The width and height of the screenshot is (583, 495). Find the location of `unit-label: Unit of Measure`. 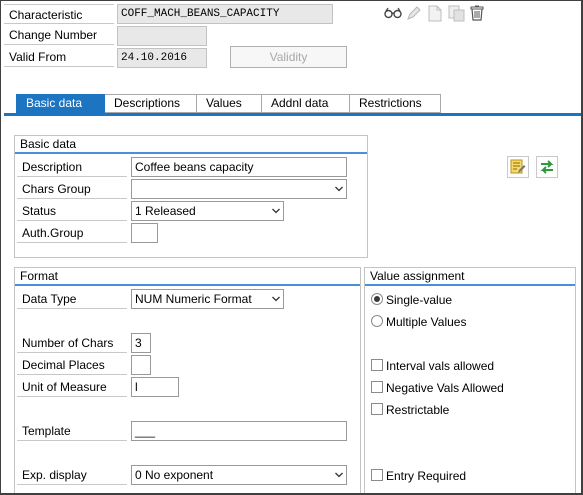

unit-label: Unit of Measure is located at coordinates (72, 387).